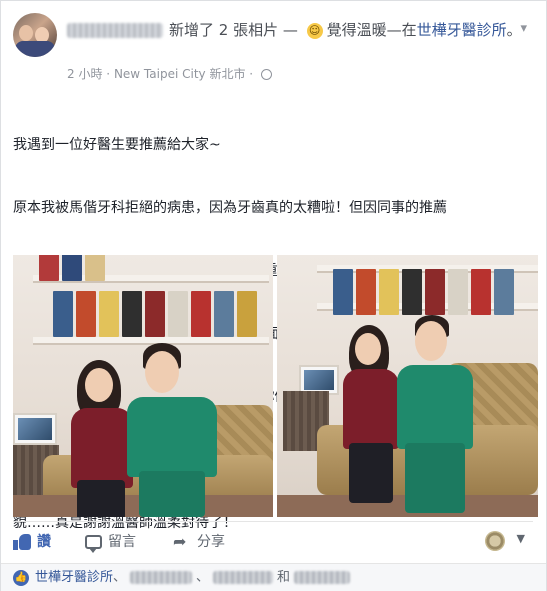  What do you see at coordinates (21, 578) in the screenshot?
I see `thumbs-up-icon: 👍` at bounding box center [21, 578].